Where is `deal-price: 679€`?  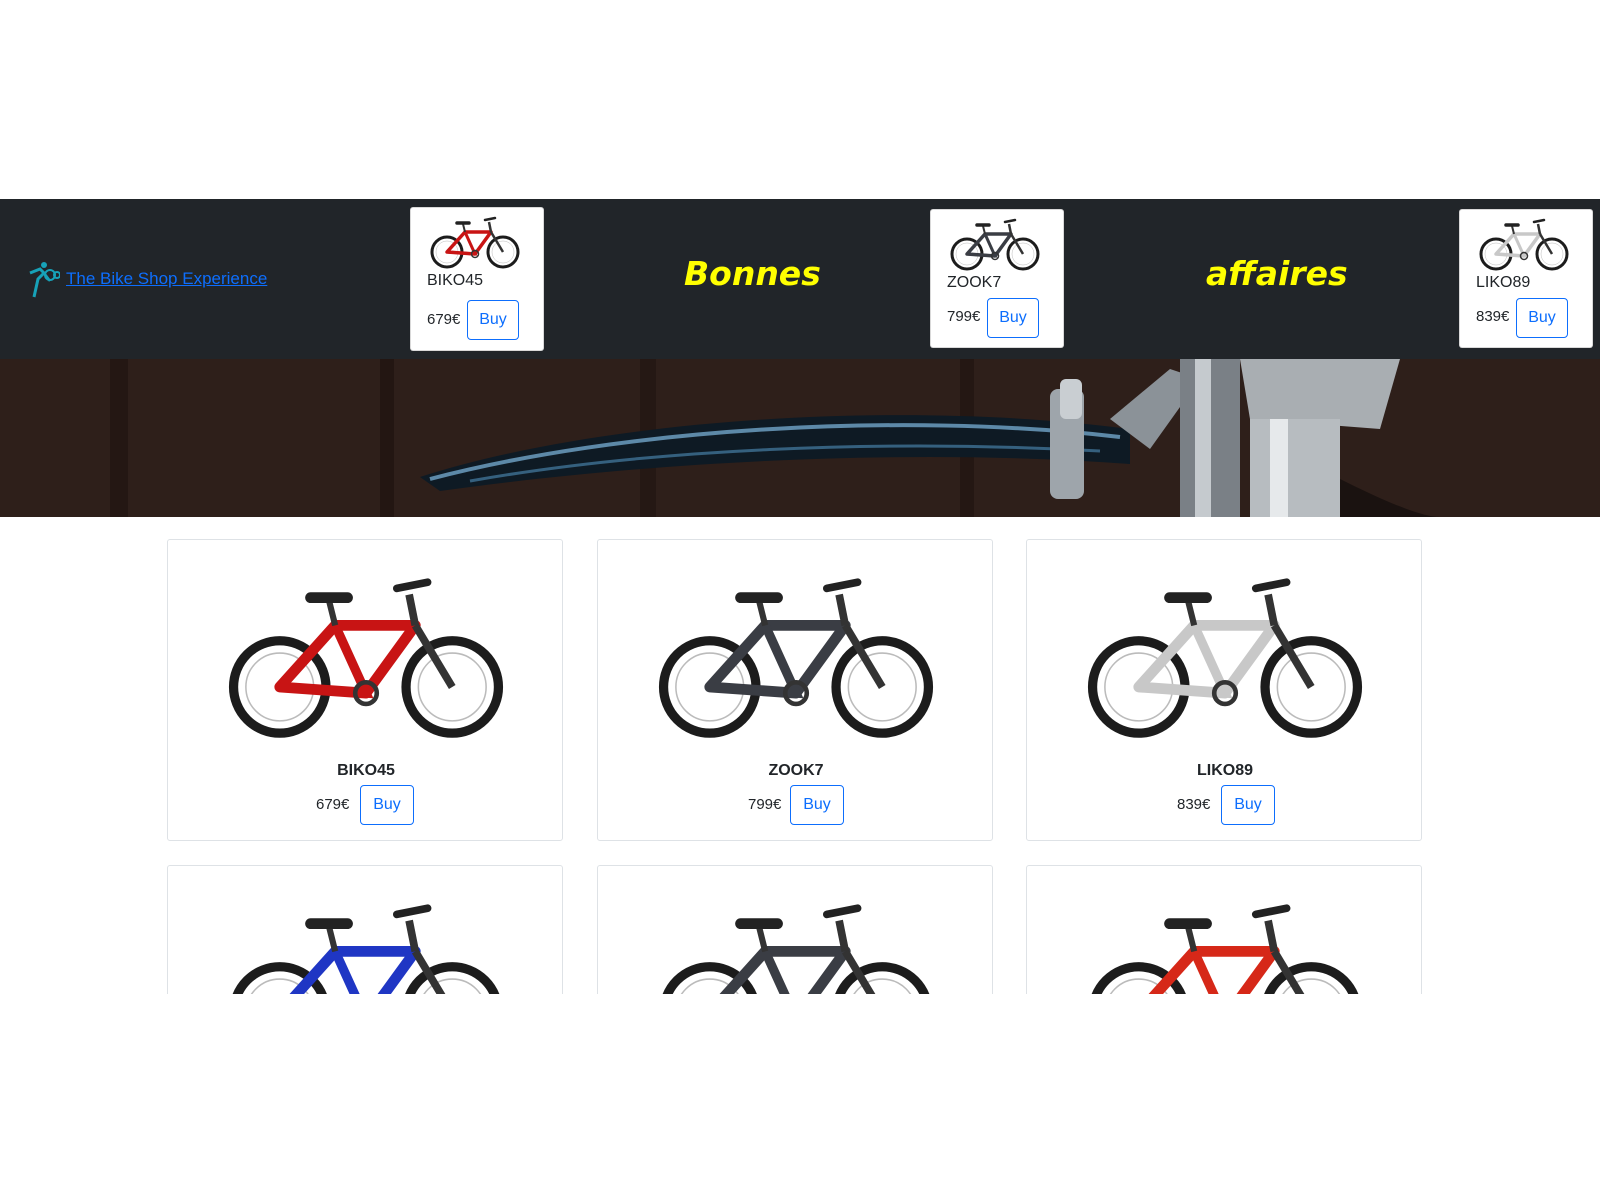
deal-price: 679€ is located at coordinates (444, 319).